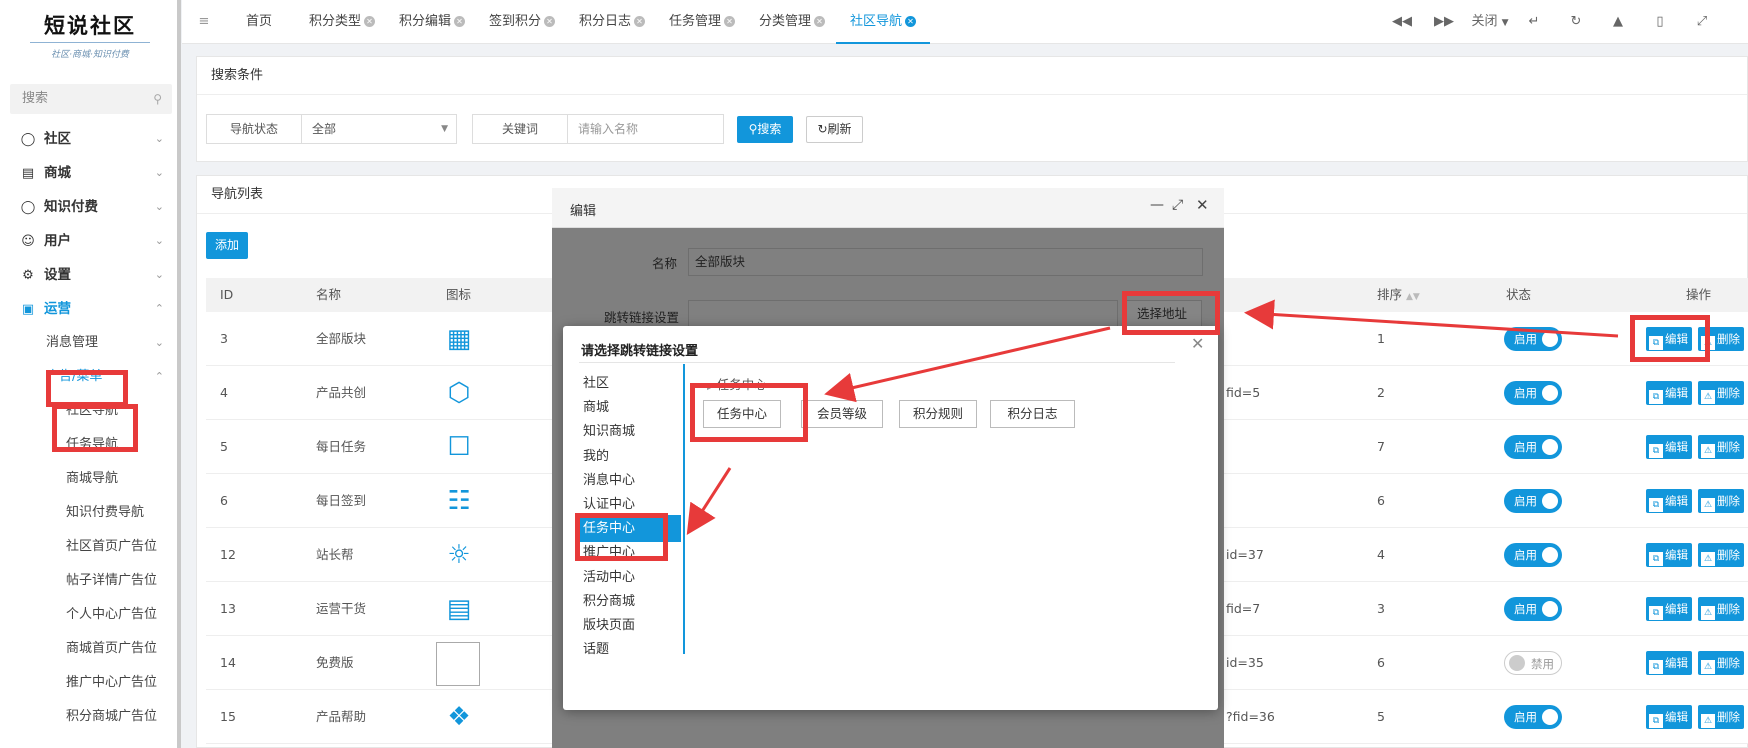 The width and height of the screenshot is (1748, 748). Describe the element at coordinates (967, 364) in the screenshot. I see `annotation-arrow-choose` at that location.